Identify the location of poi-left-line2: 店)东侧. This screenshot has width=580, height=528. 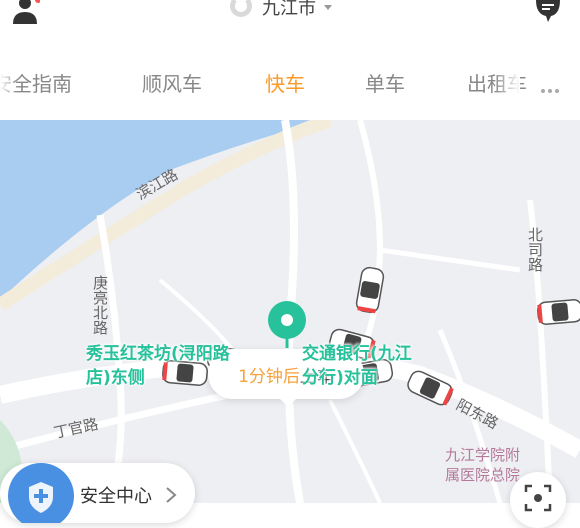
(115, 378).